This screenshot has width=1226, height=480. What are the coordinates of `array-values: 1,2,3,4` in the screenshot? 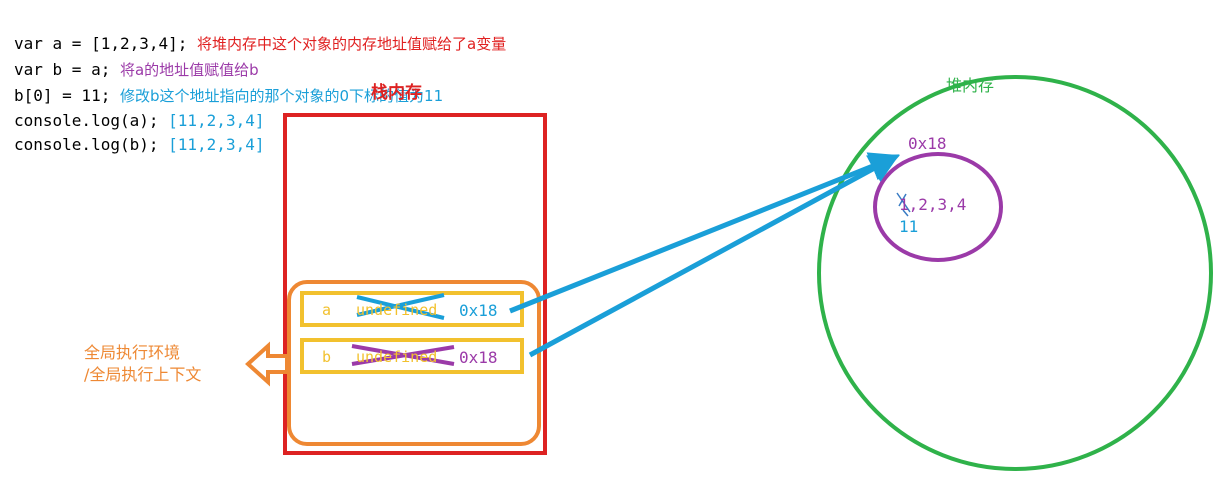 It's located at (933, 204).